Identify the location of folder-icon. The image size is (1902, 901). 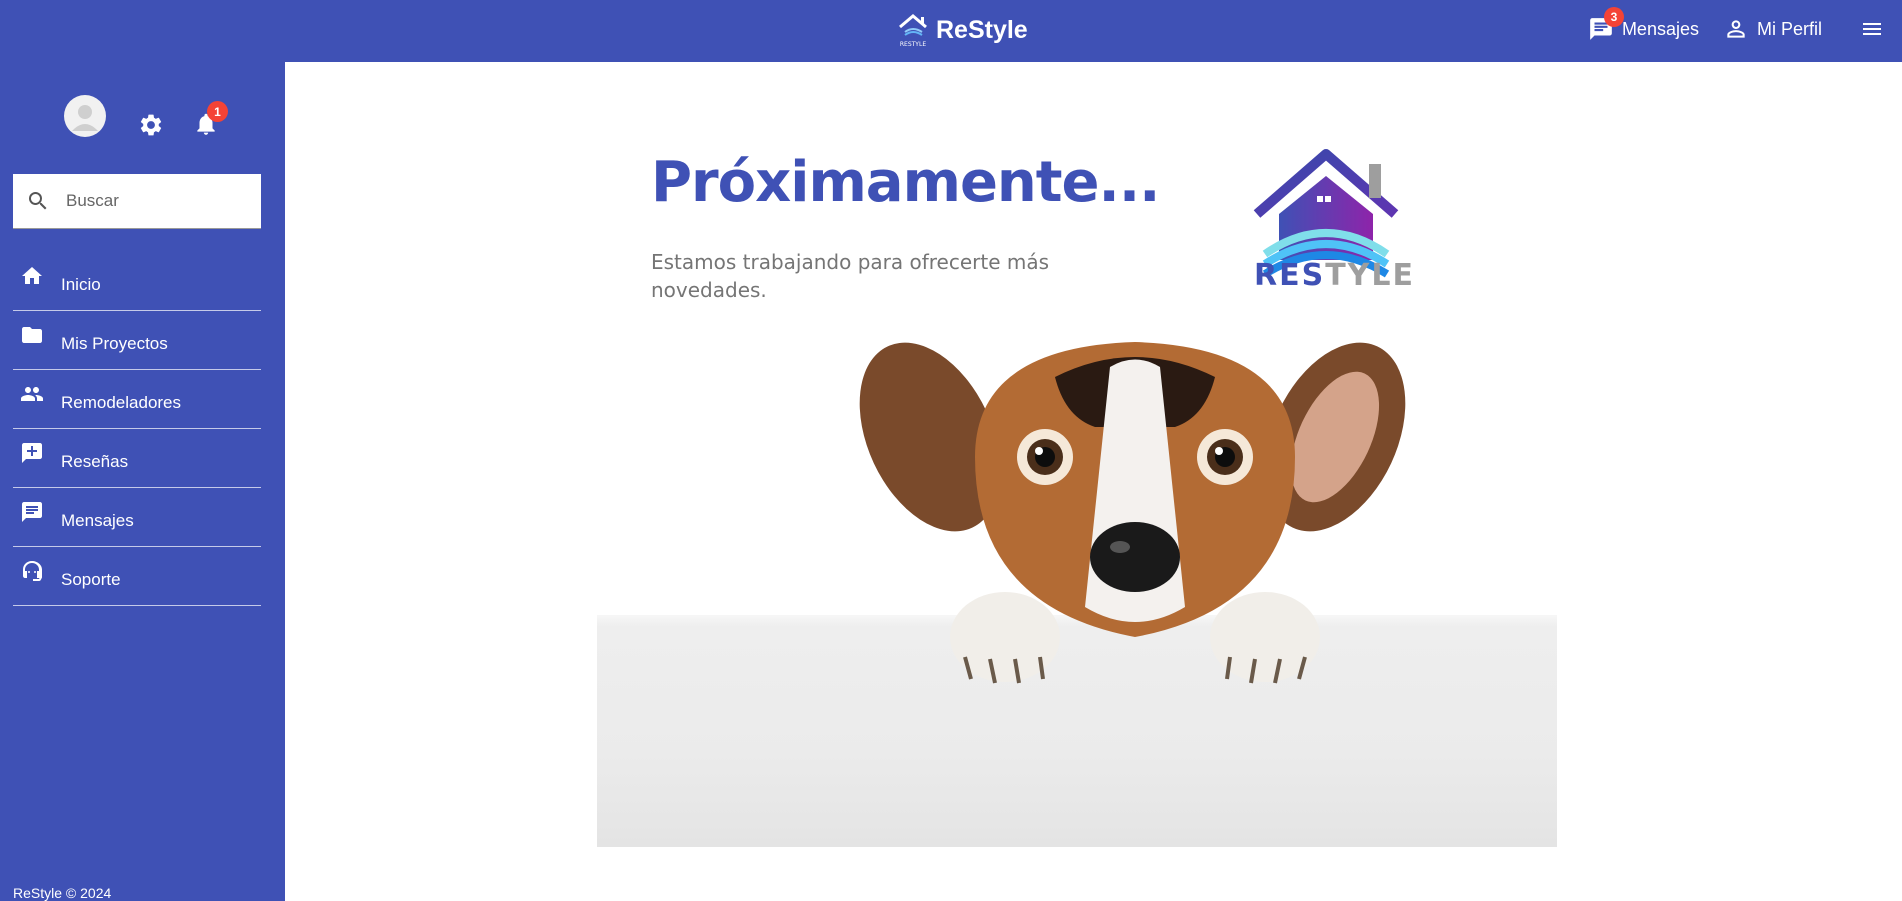
(32, 335).